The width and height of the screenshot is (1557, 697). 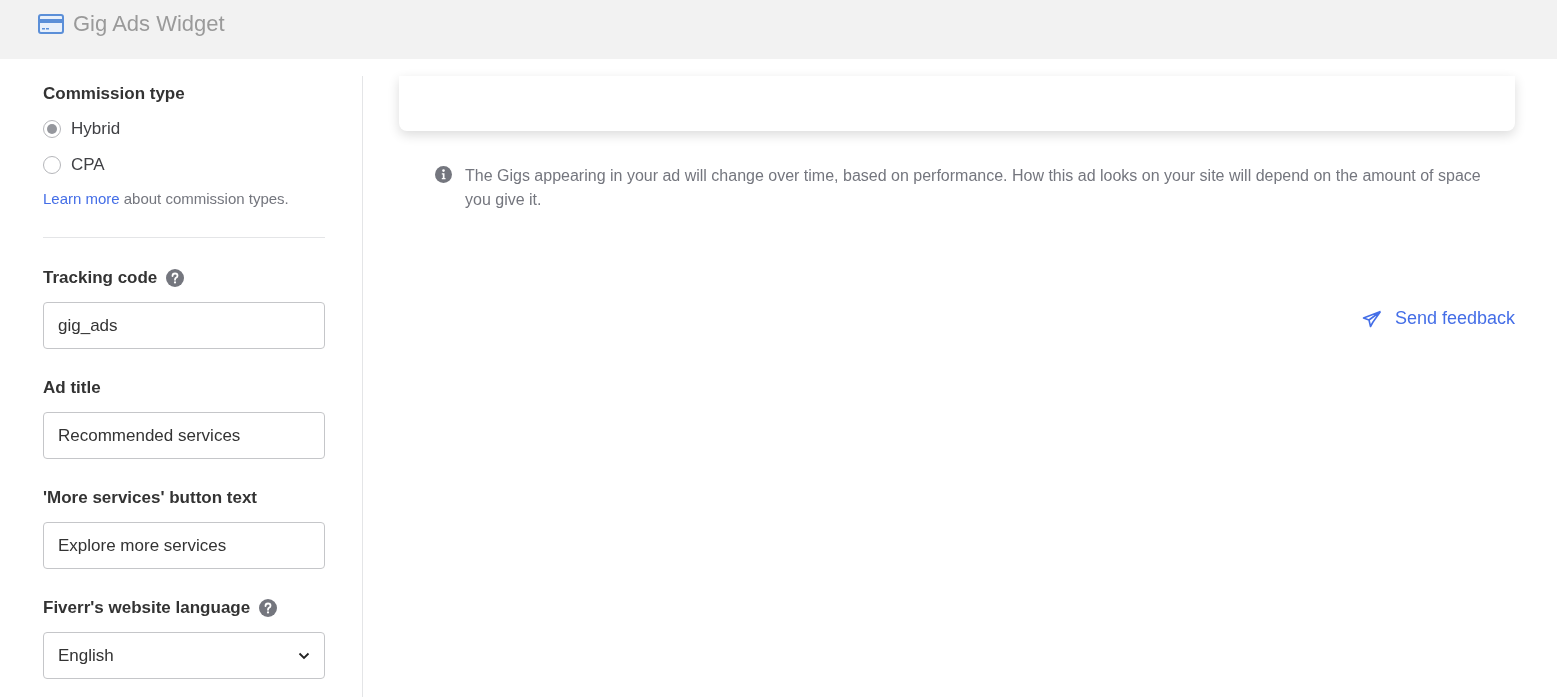 What do you see at coordinates (150, 498) in the screenshot?
I see `field-label: 'More services' button text` at bounding box center [150, 498].